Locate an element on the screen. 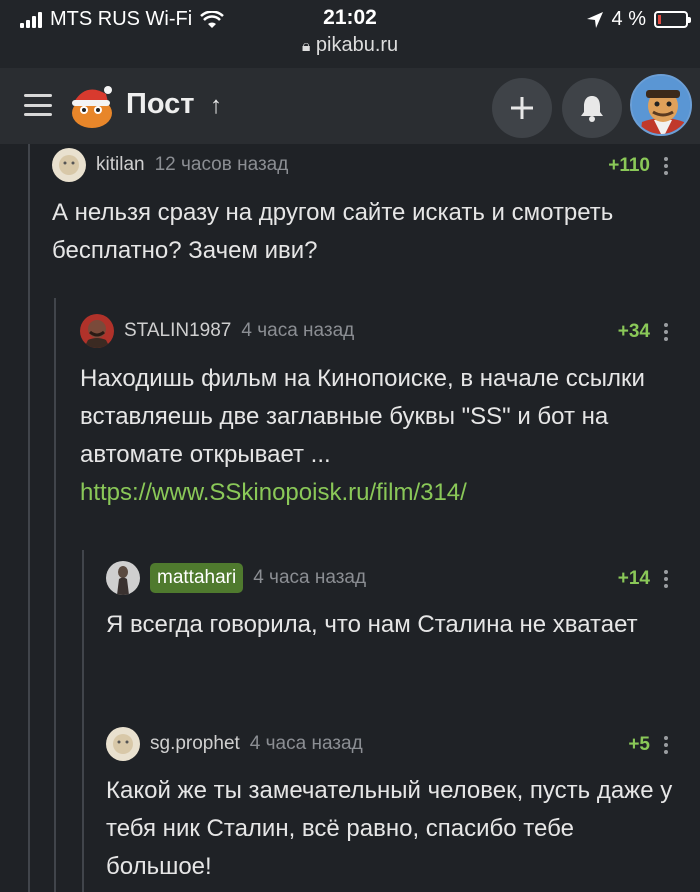 Image resolution: width=700 pixels, height=892 pixels. comment-header: STALIN1987 4 часа назад is located at coordinates (217, 331).